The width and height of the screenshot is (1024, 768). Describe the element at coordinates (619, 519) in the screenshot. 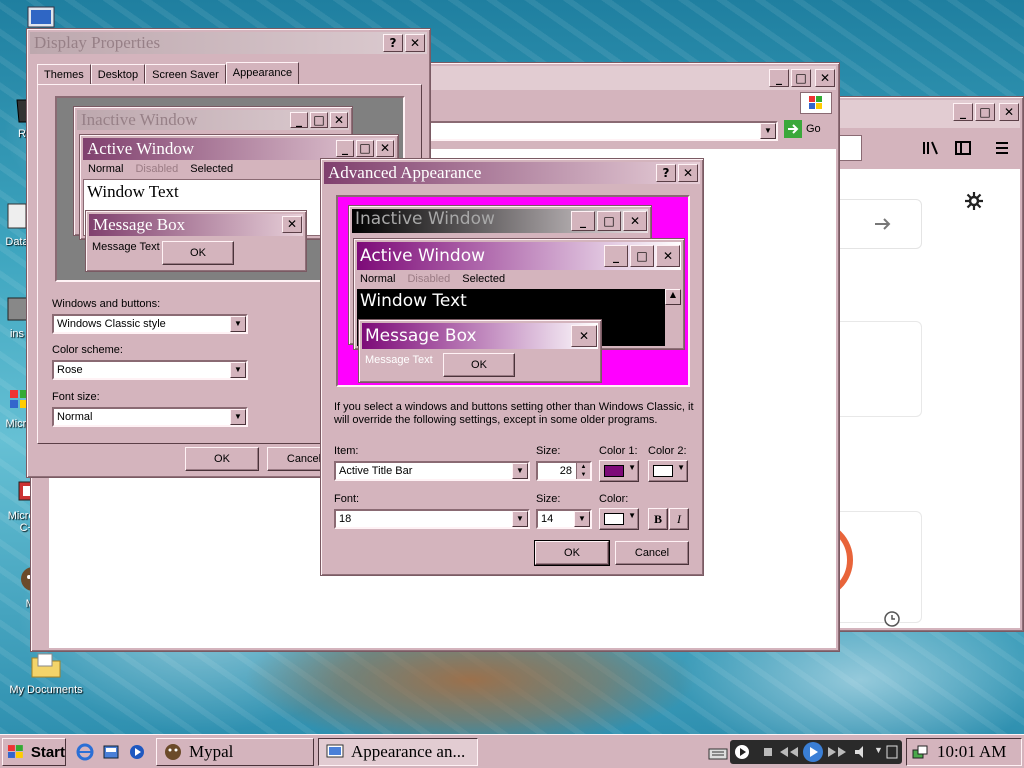

I see `font-color-picker: ▼` at that location.